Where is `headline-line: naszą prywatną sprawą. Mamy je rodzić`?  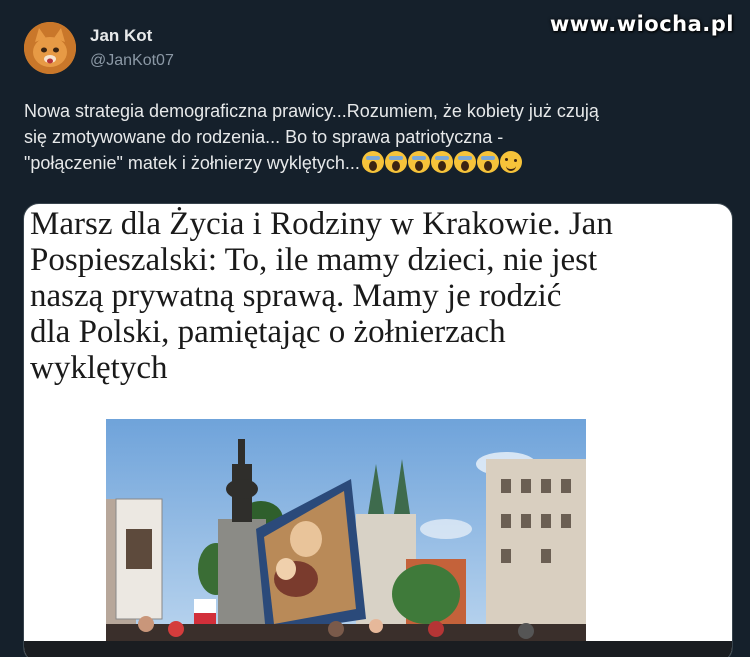 headline-line: naszą prywatną sprawą. Mamy je rodzić is located at coordinates (296, 296).